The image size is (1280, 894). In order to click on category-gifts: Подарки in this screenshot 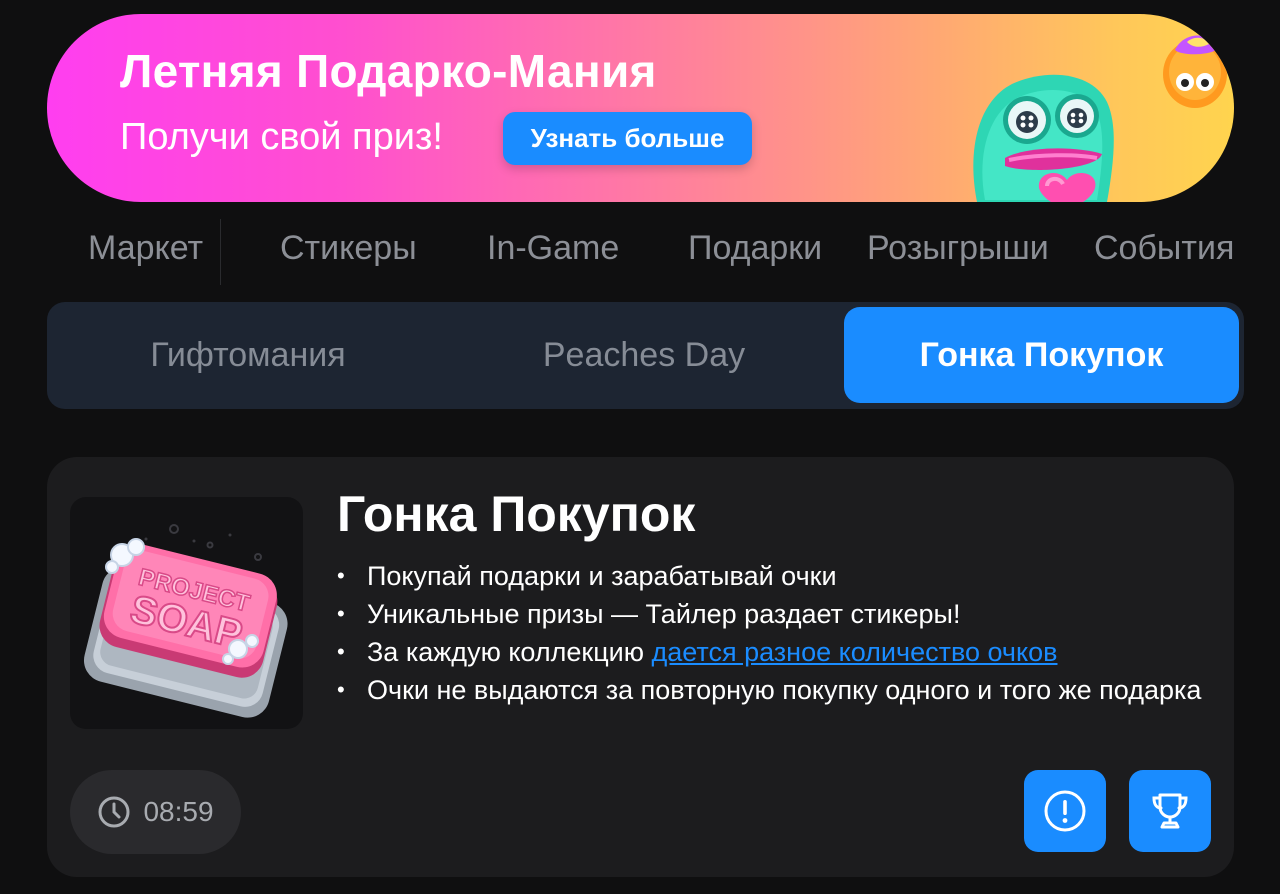, I will do `click(755, 248)`.